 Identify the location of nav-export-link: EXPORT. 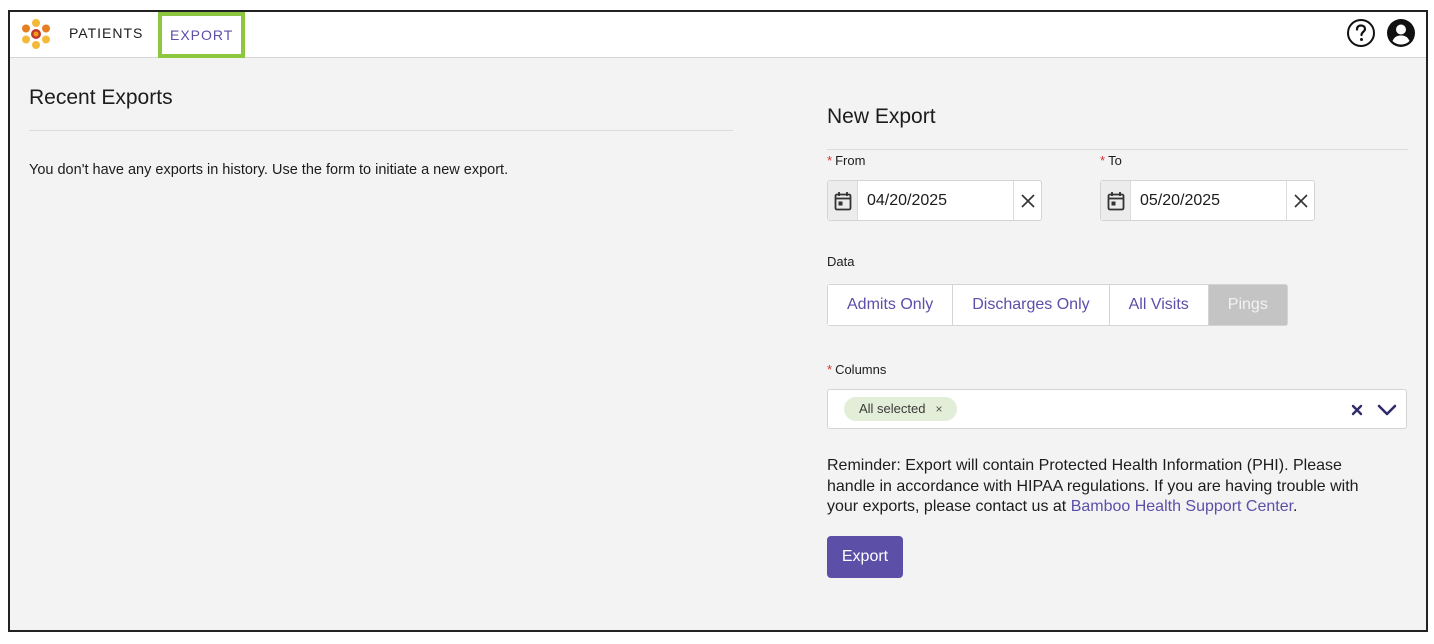
(202, 35).